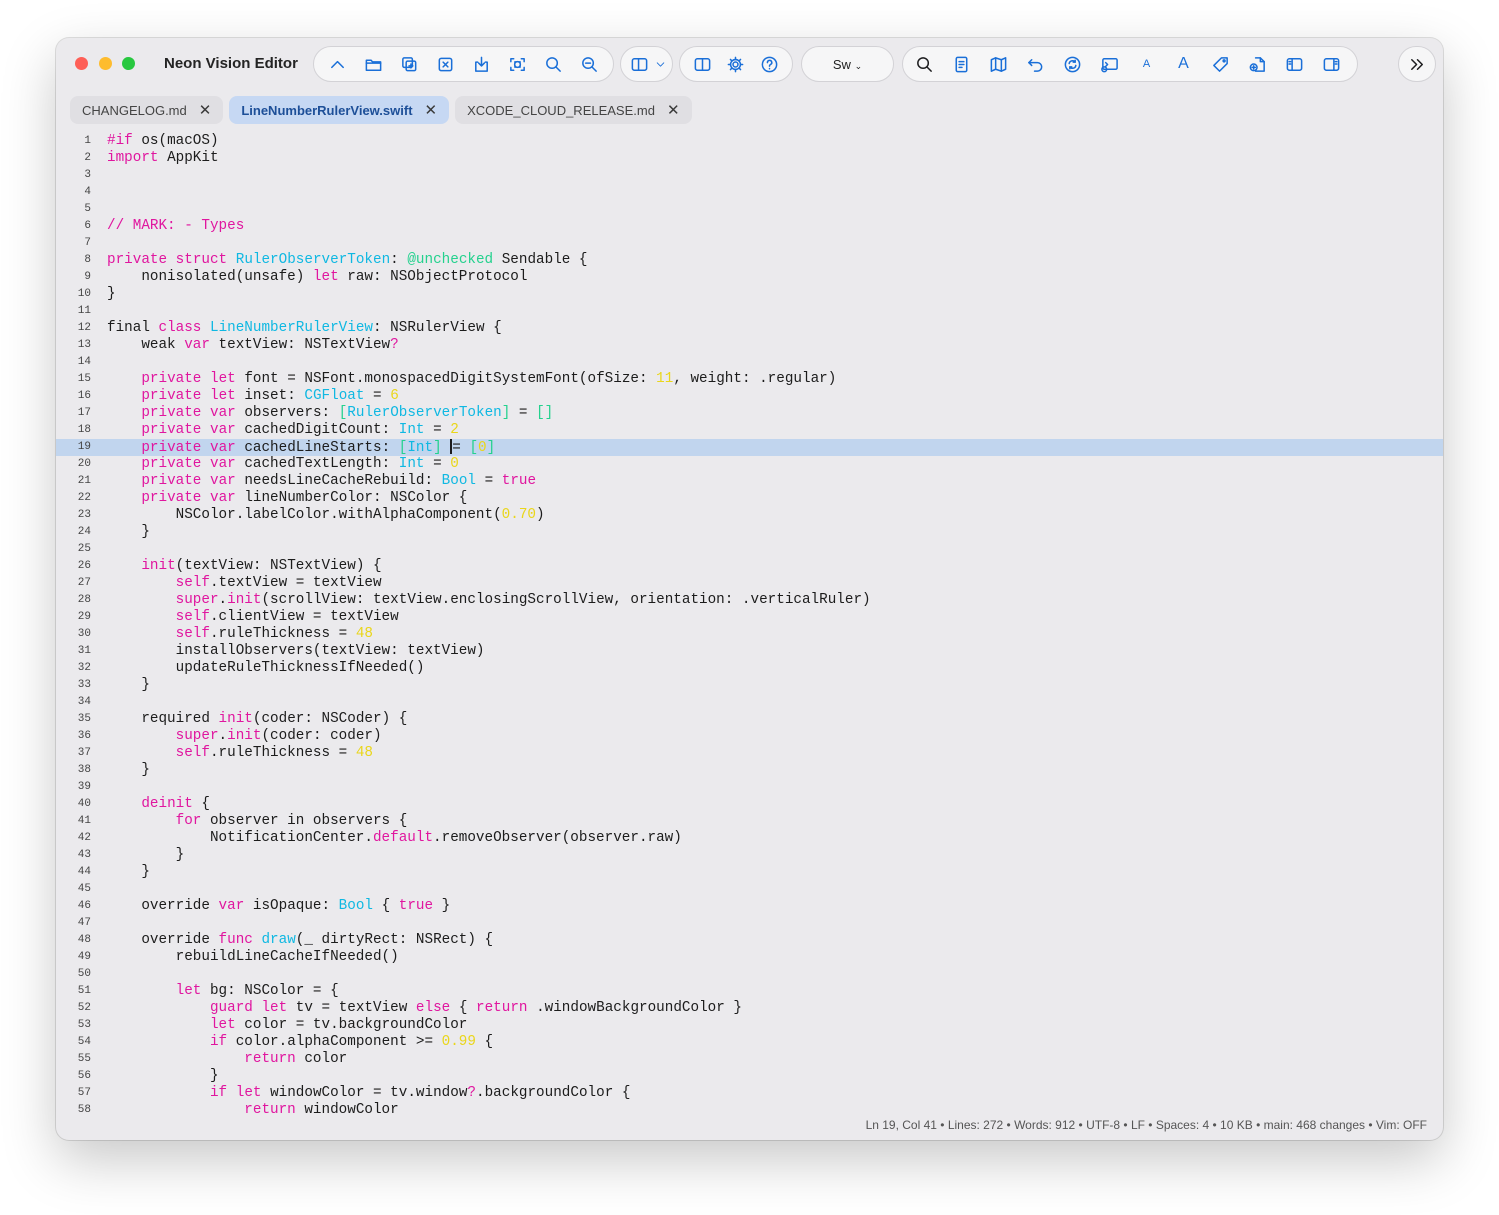  What do you see at coordinates (749, 192) in the screenshot?
I see `code-line: 4` at bounding box center [749, 192].